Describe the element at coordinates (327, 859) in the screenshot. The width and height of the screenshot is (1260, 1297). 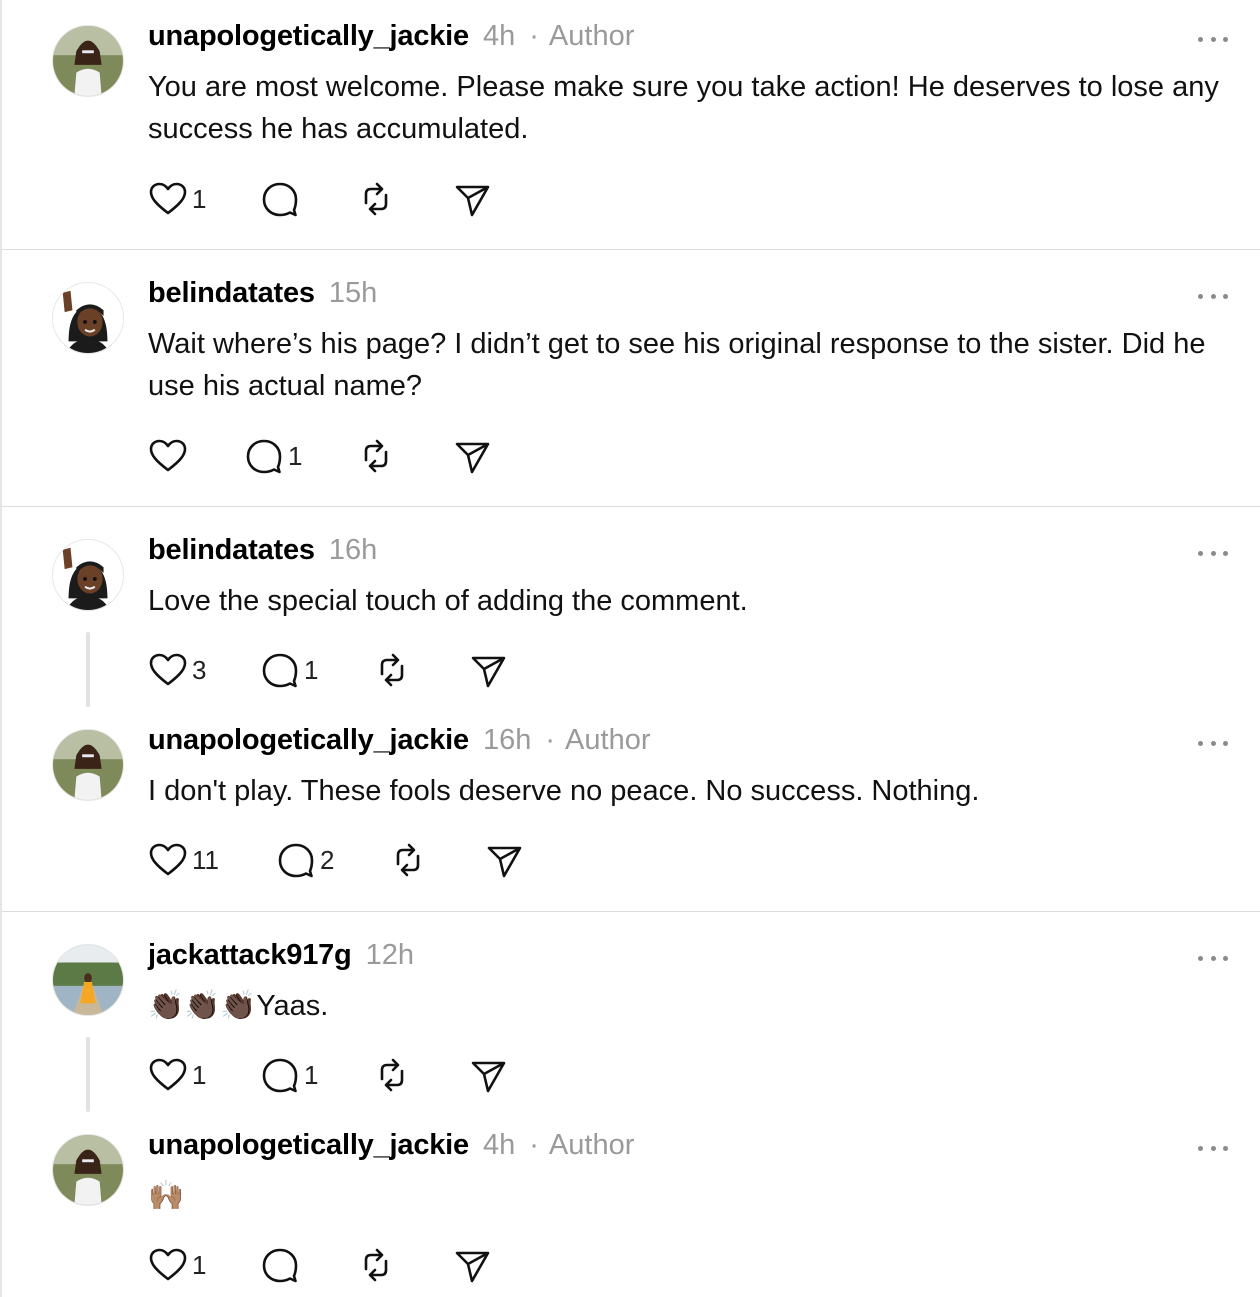
I see `reply-count: 2` at that location.